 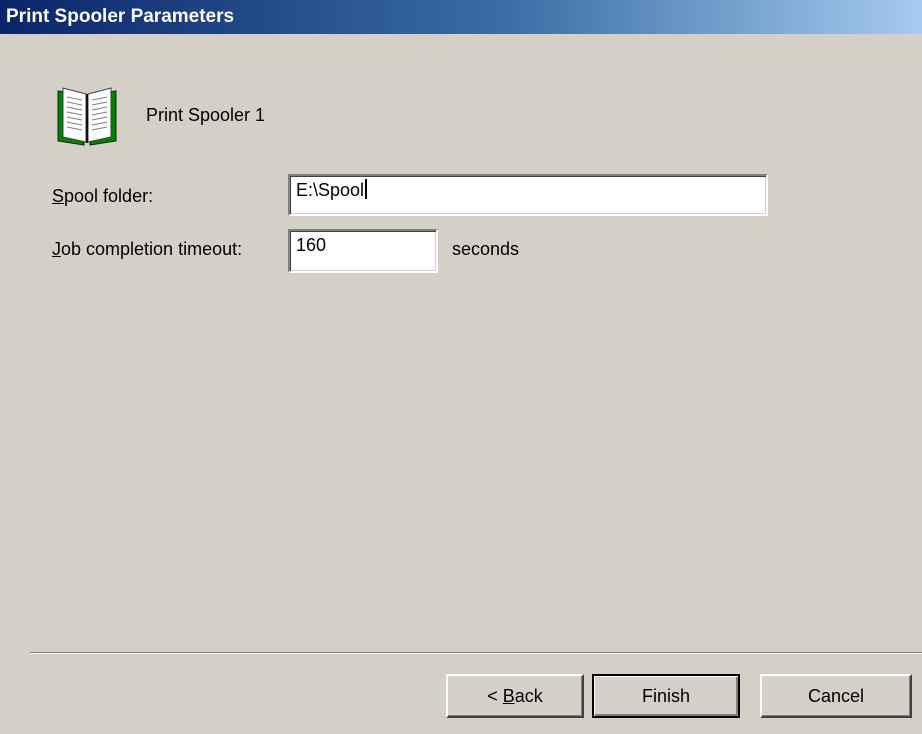 What do you see at coordinates (486, 249) in the screenshot?
I see `timeout-units: seconds` at bounding box center [486, 249].